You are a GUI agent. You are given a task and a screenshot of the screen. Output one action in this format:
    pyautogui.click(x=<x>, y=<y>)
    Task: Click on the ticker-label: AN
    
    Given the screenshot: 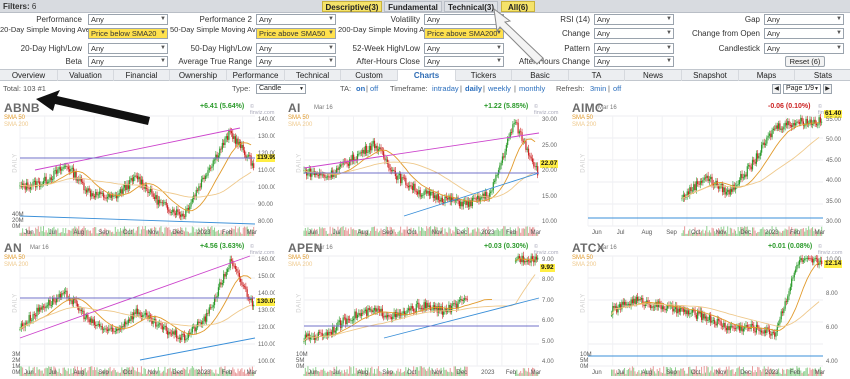 What is the action you would take?
    pyautogui.click(x=13, y=248)
    